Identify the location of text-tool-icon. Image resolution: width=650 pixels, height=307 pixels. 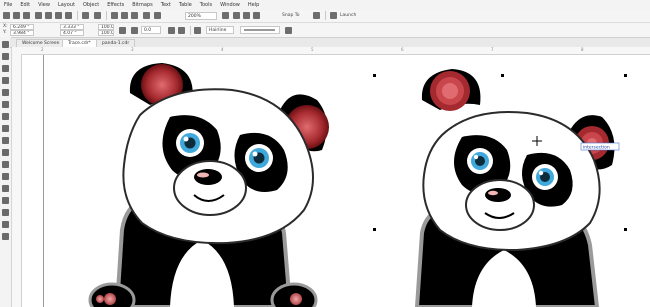
(5, 152).